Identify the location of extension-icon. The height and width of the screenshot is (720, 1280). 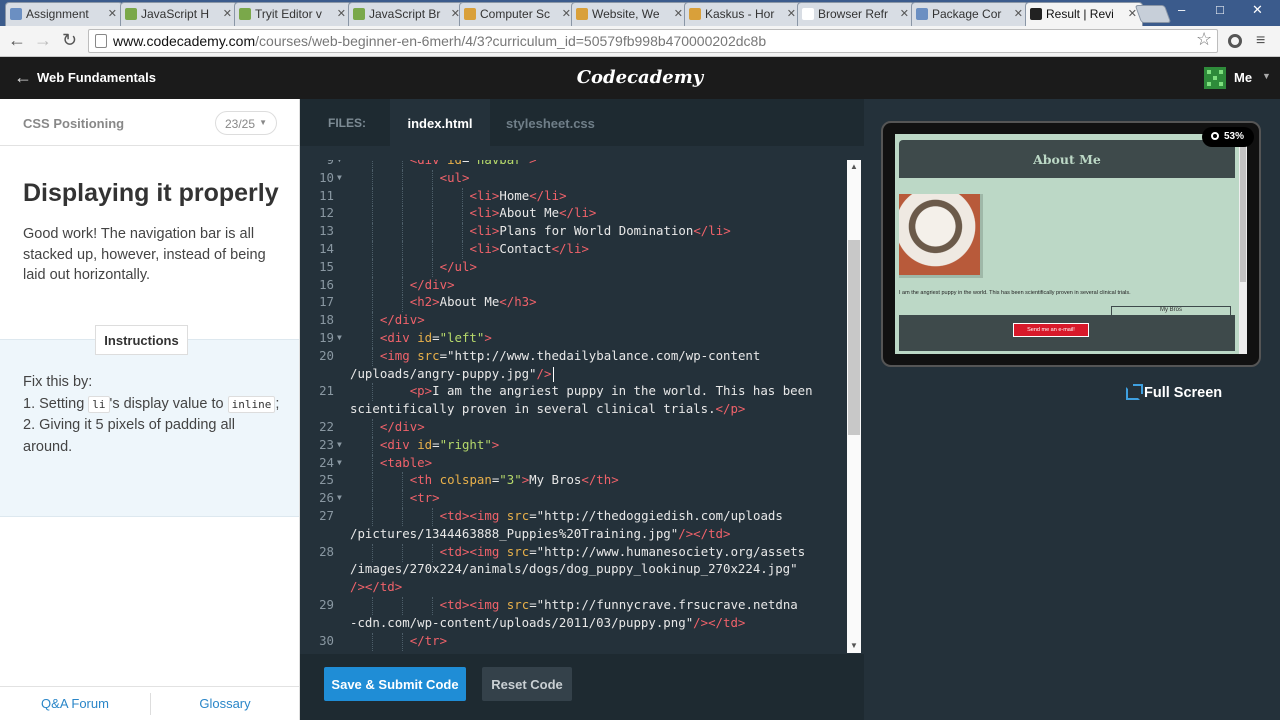
(1235, 41).